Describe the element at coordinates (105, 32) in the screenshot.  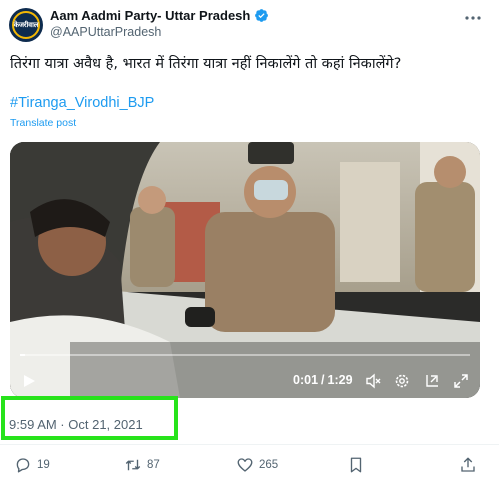
I see `author-handle: @AAPUttarPradesh` at that location.